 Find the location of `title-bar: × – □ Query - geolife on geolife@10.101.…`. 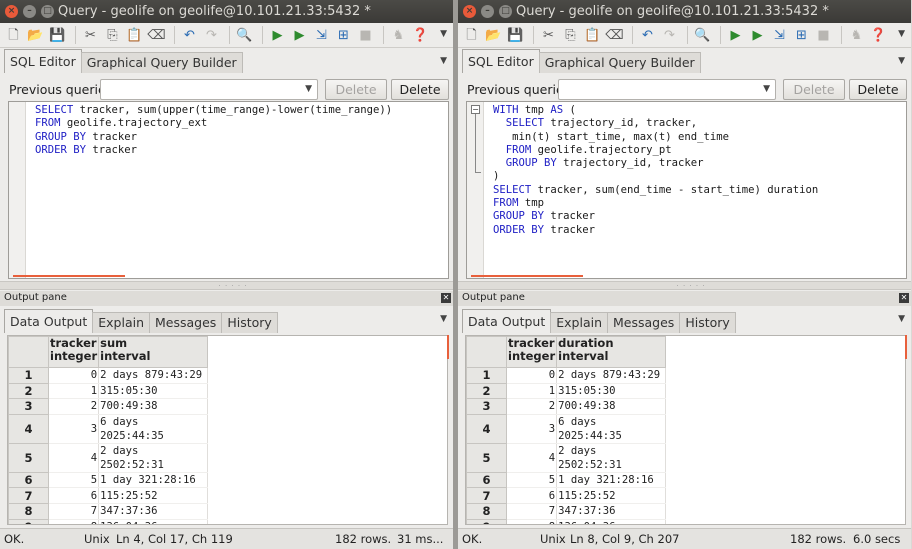

title-bar: × – □ Query - geolife on geolife@10.101.… is located at coordinates (684, 11).